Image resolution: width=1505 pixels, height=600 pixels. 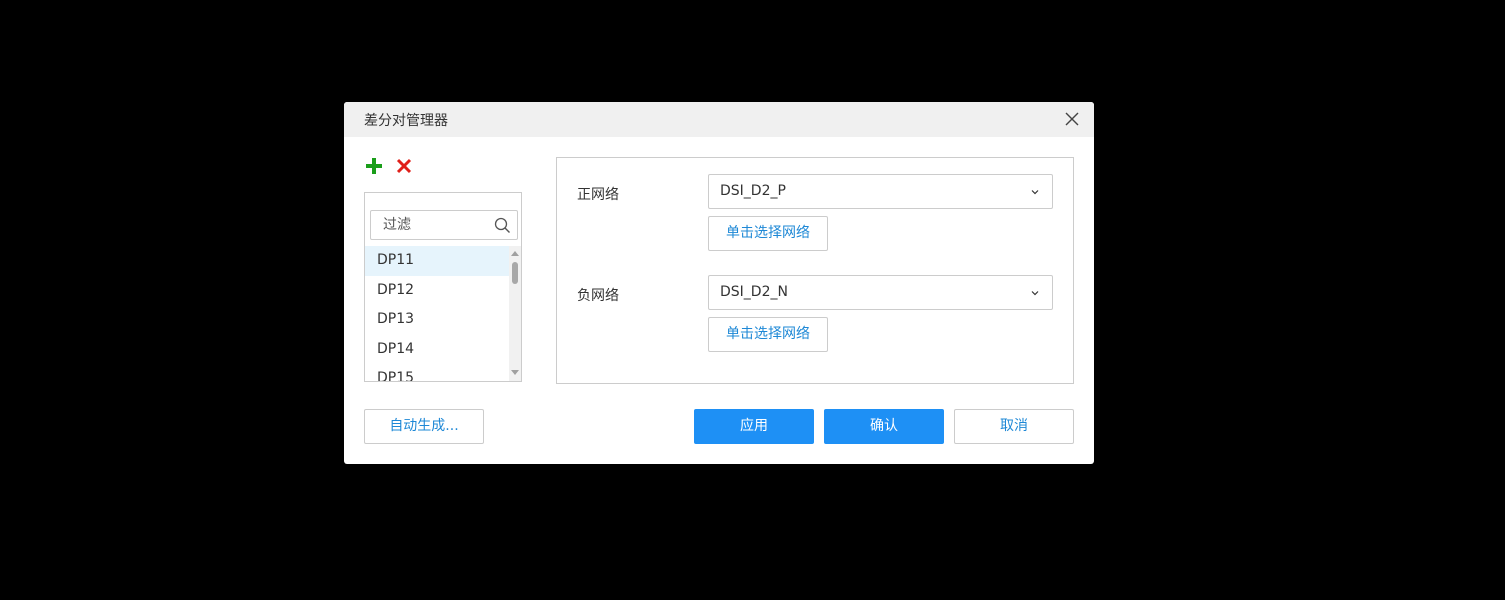 What do you see at coordinates (719, 119) in the screenshot?
I see `dialog-titlebar: 差分对管理器` at bounding box center [719, 119].